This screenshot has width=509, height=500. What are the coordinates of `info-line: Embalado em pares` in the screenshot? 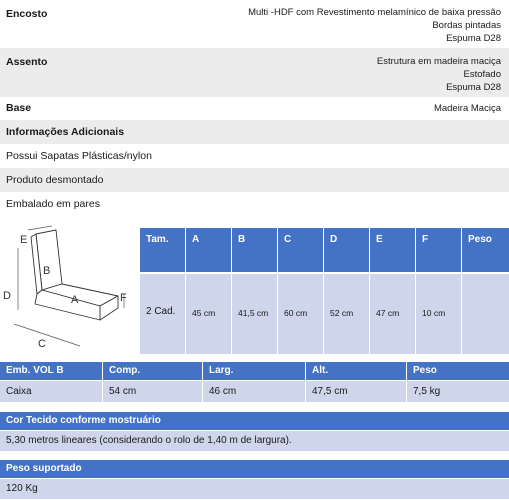 It's located at (254, 204).